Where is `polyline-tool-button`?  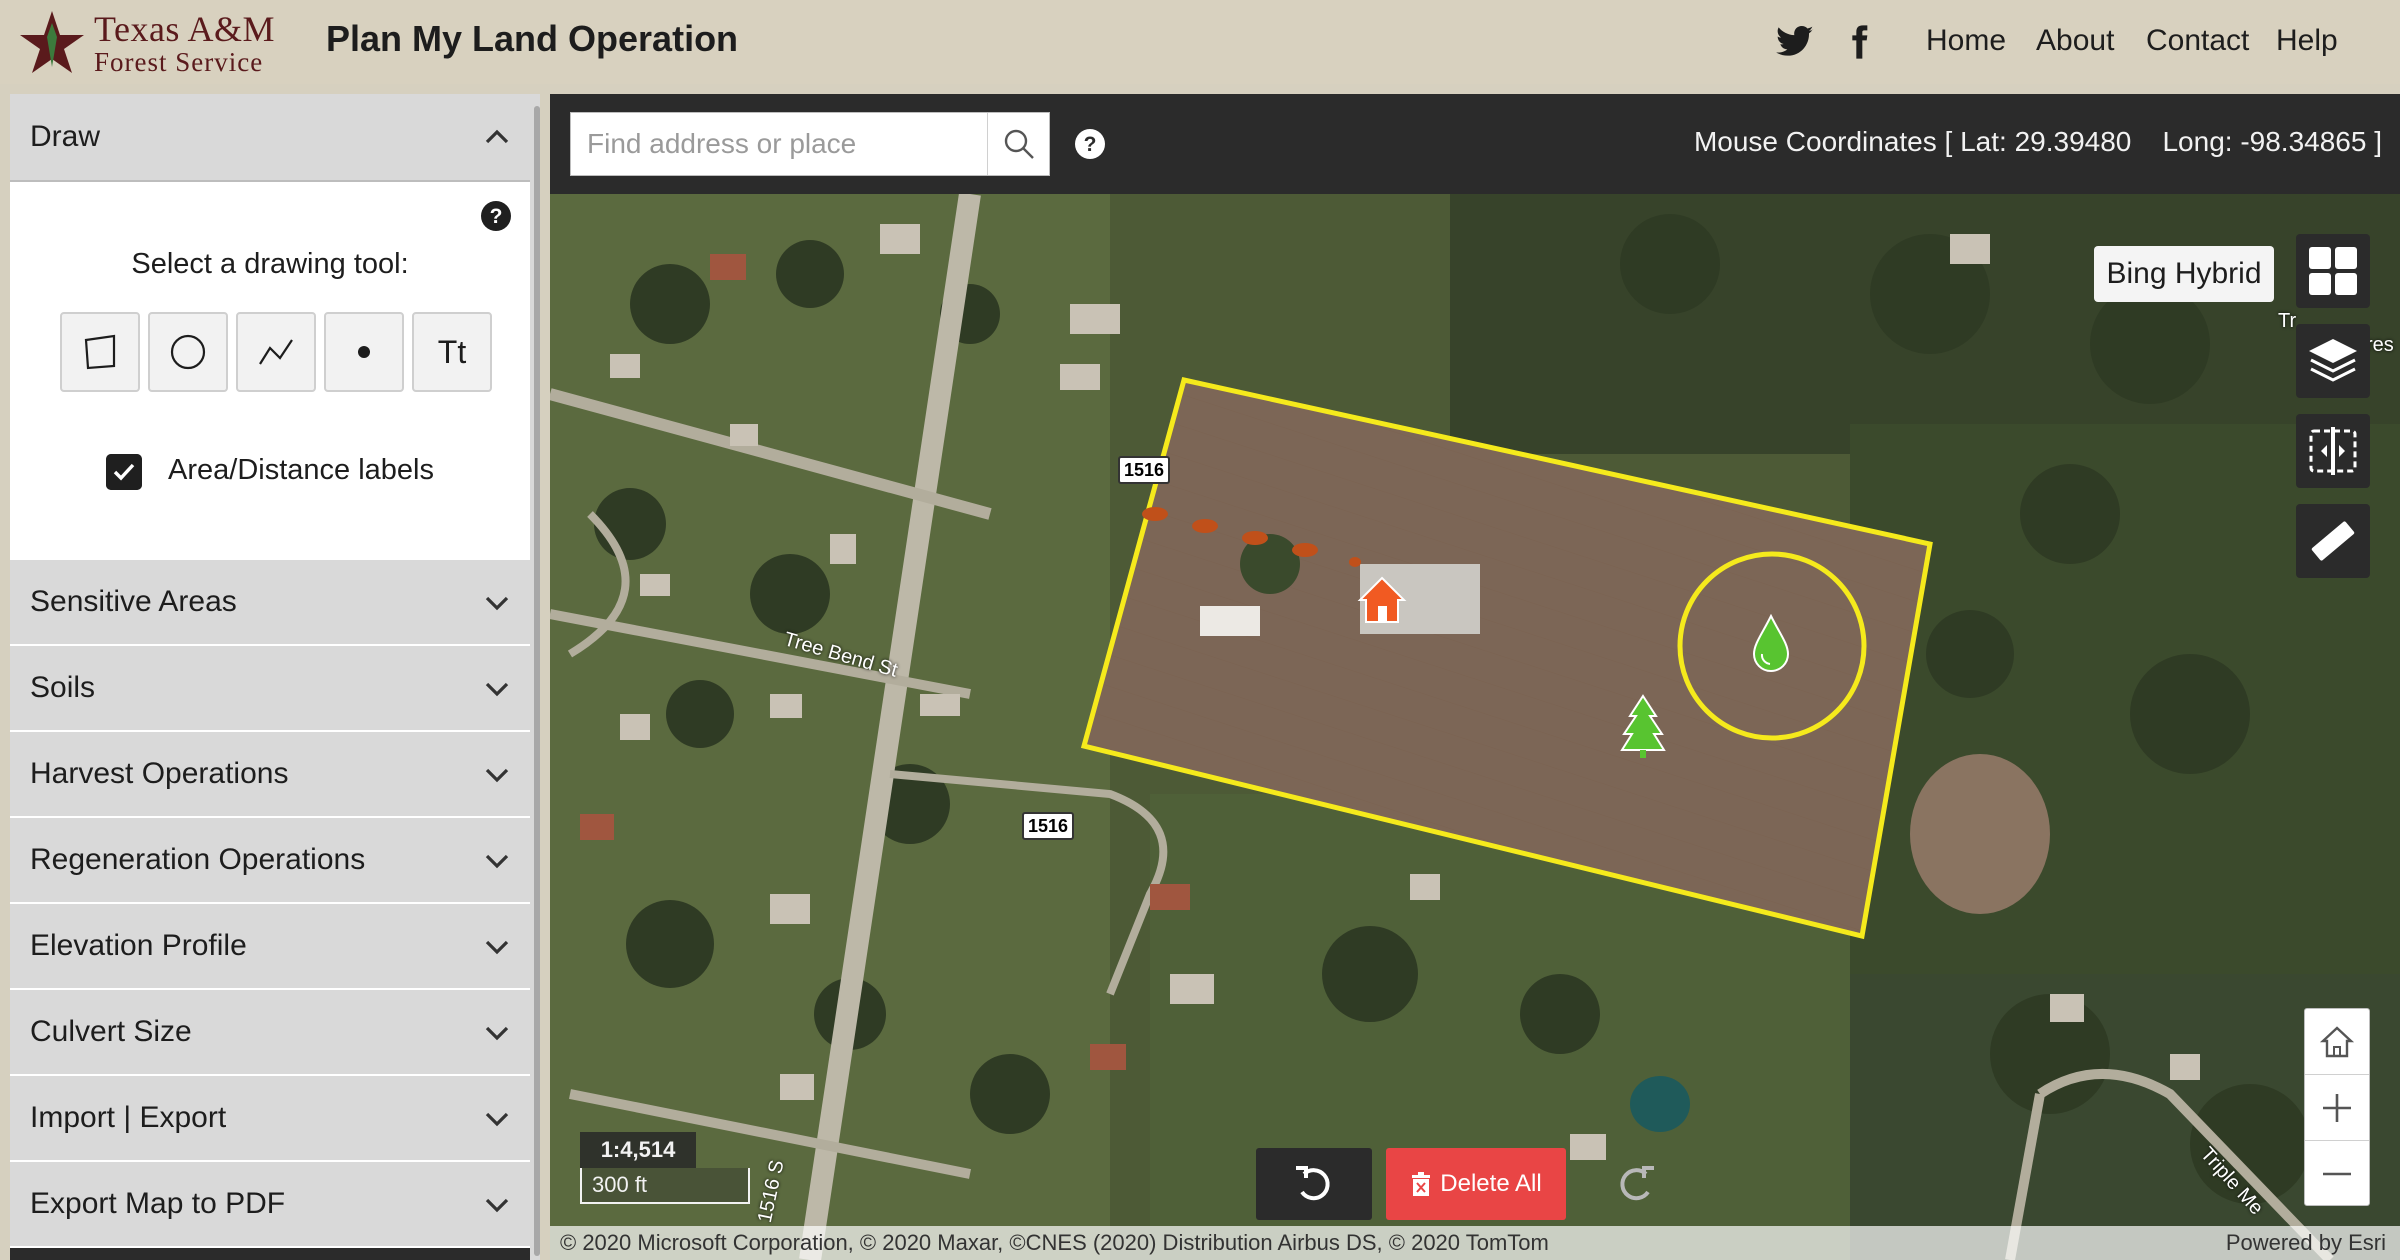
polyline-tool-button is located at coordinates (276, 352).